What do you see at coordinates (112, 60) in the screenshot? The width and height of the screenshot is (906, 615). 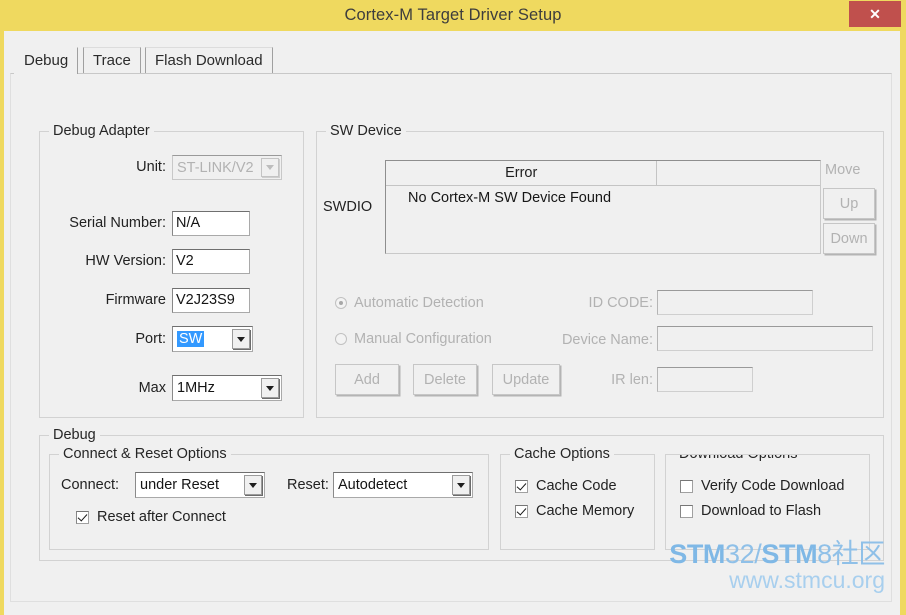 I see `tab-trace: Trace` at bounding box center [112, 60].